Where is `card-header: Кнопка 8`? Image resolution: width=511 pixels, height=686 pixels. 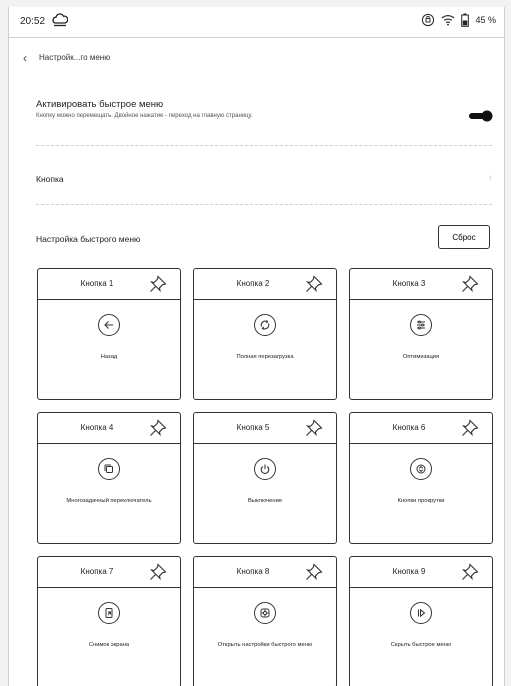
card-header: Кнопка 8 is located at coordinates (265, 572).